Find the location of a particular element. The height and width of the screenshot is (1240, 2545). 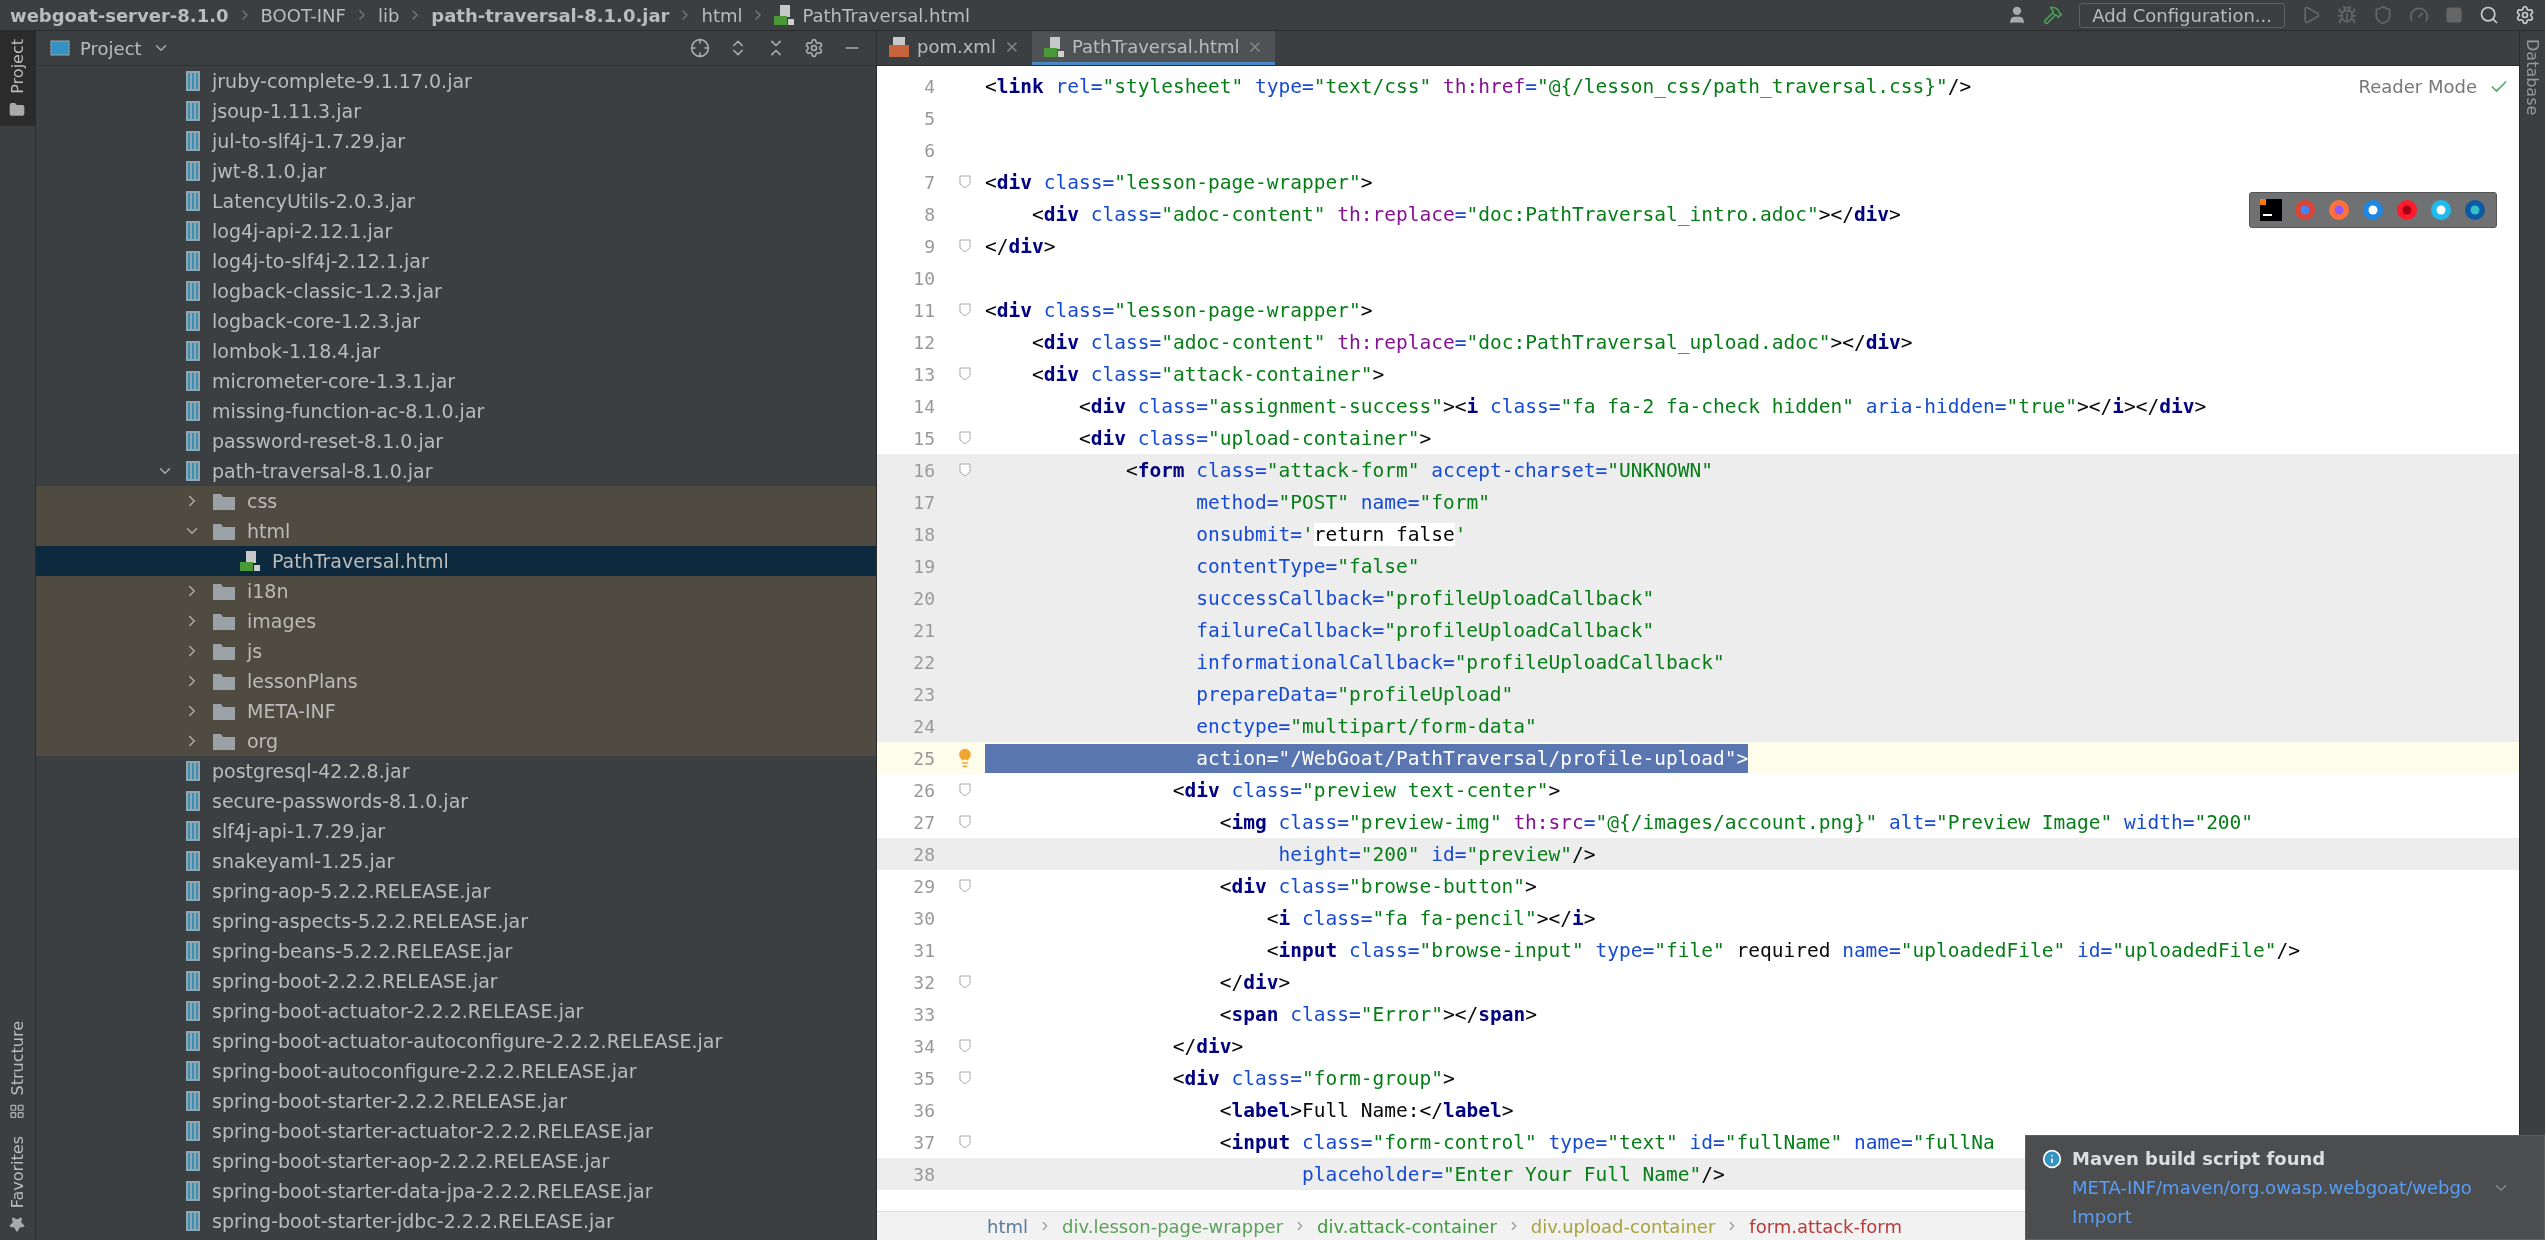

tree-item: log4j-api-2.12.1.jar is located at coordinates (456, 231).